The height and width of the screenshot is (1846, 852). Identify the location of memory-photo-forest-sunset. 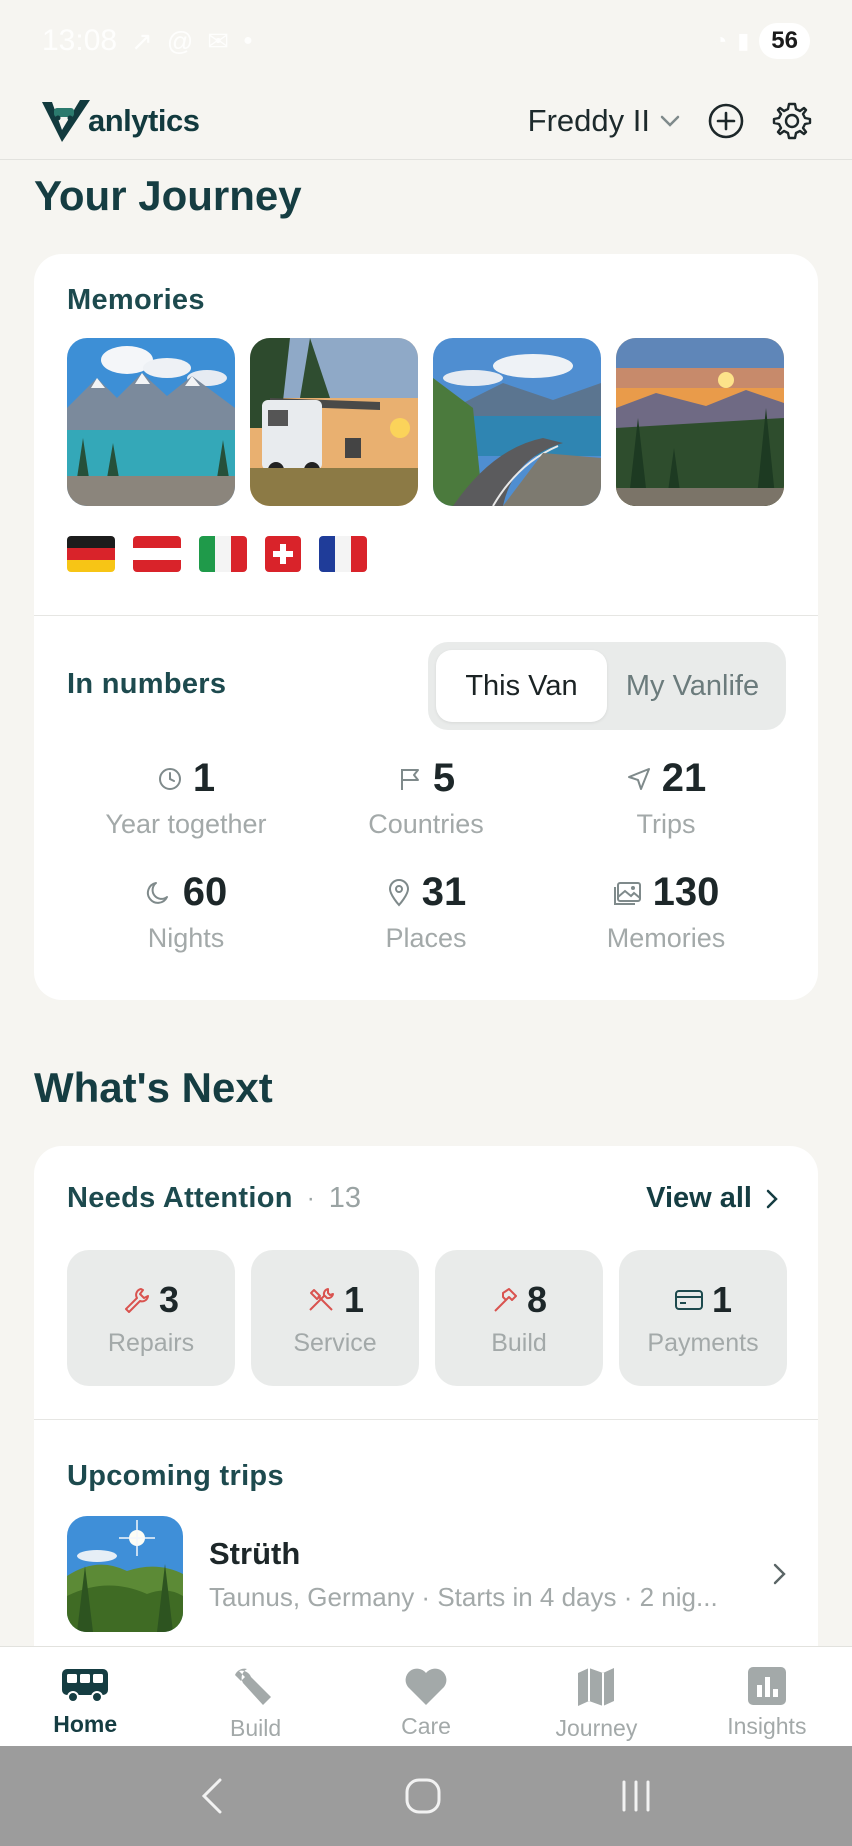
(700, 422).